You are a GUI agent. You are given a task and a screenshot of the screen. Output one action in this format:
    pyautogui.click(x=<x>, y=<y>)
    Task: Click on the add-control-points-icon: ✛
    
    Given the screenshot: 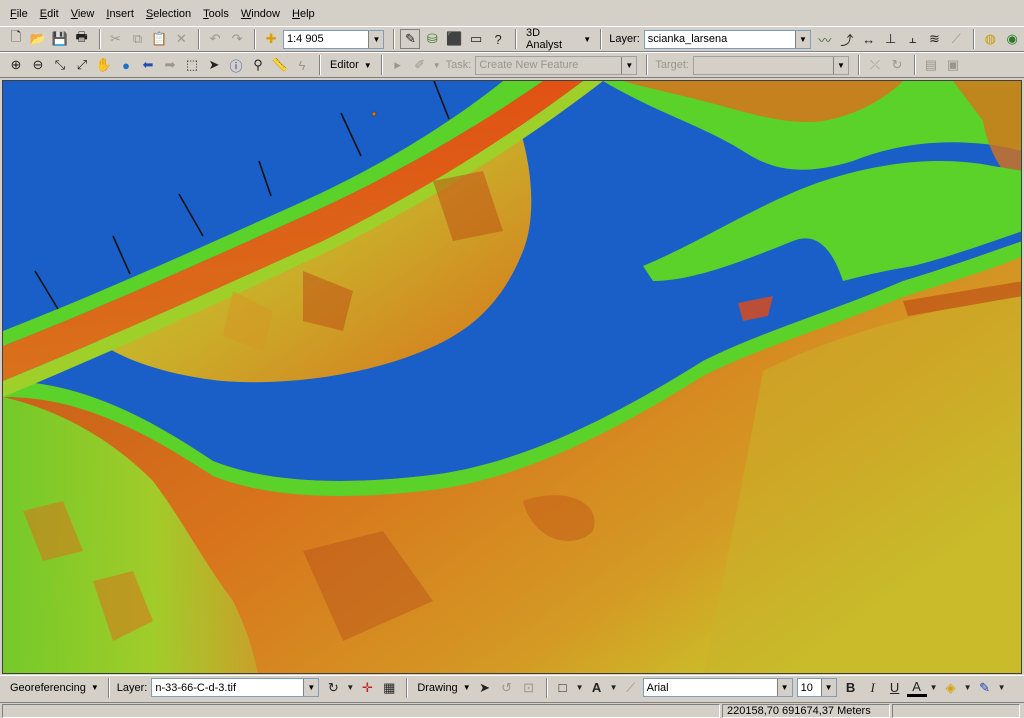 What is the action you would take?
    pyautogui.click(x=367, y=688)
    